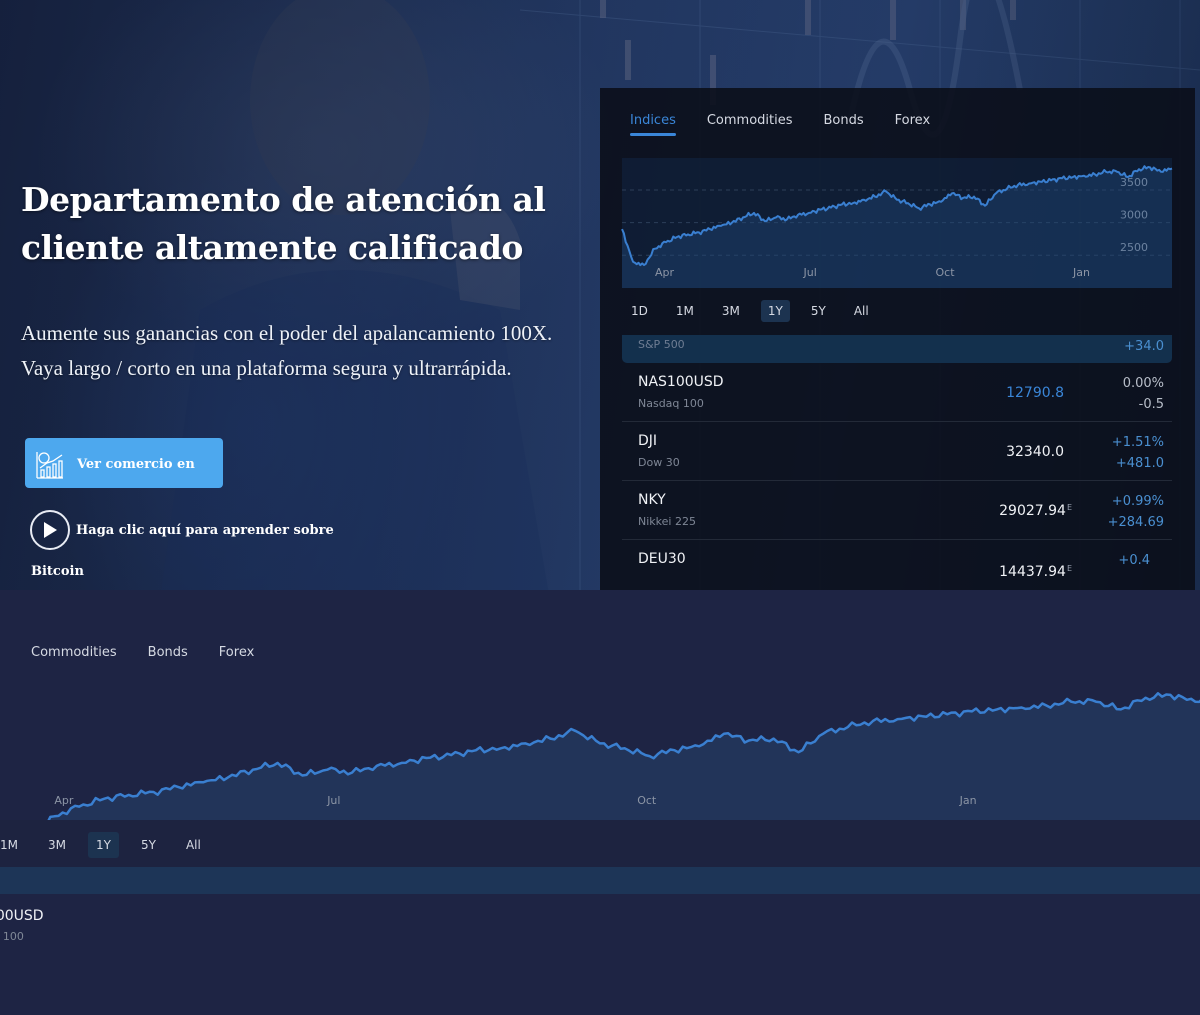 The height and width of the screenshot is (1015, 1200). I want to click on symbol-percent: 0.00%, so click(1143, 383).